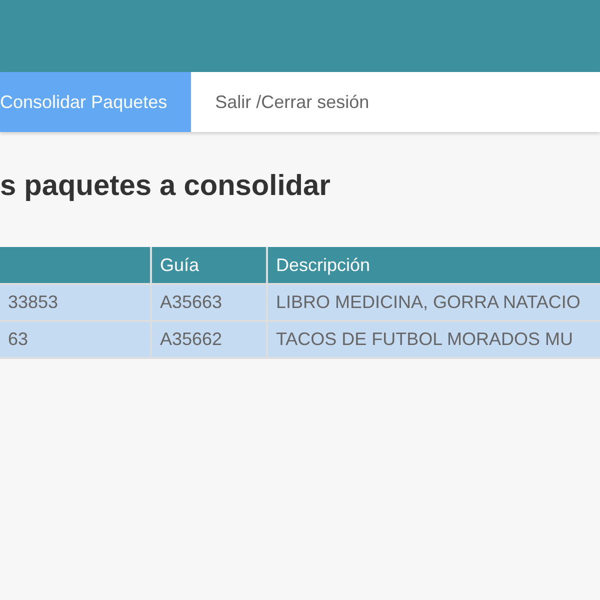  What do you see at coordinates (209, 339) in the screenshot?
I see `table-cell: A35662` at bounding box center [209, 339].